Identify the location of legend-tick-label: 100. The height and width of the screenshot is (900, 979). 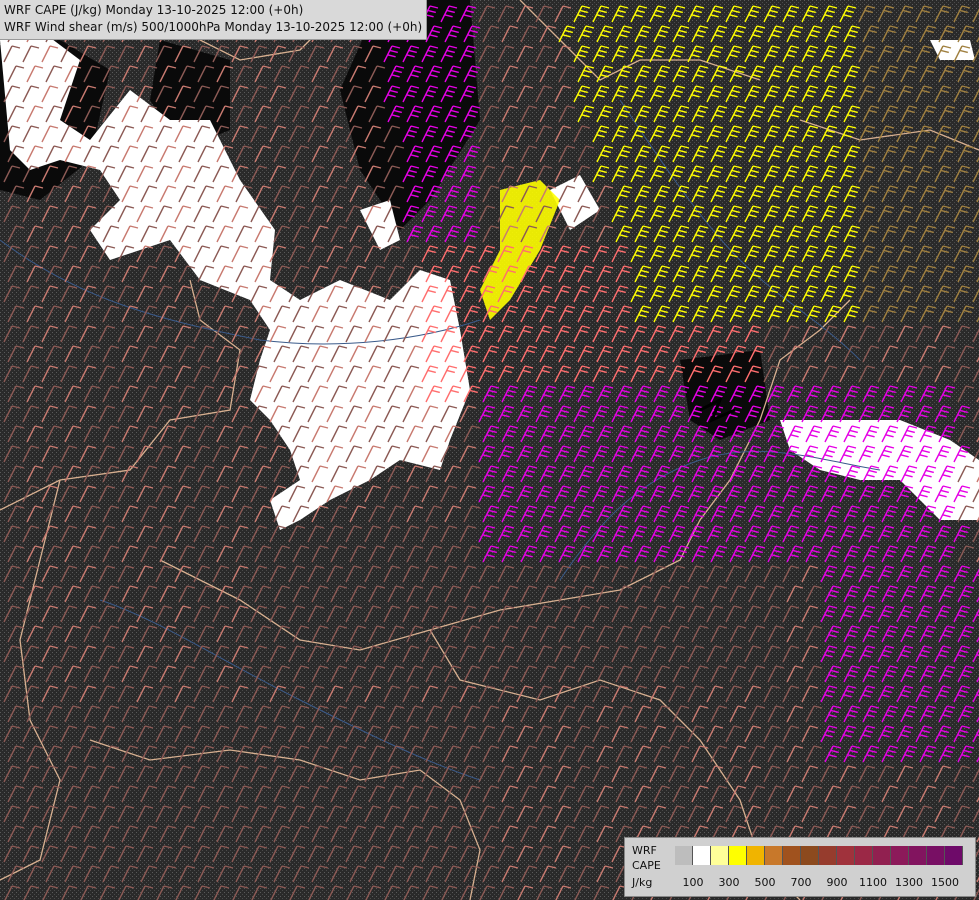
(693, 882).